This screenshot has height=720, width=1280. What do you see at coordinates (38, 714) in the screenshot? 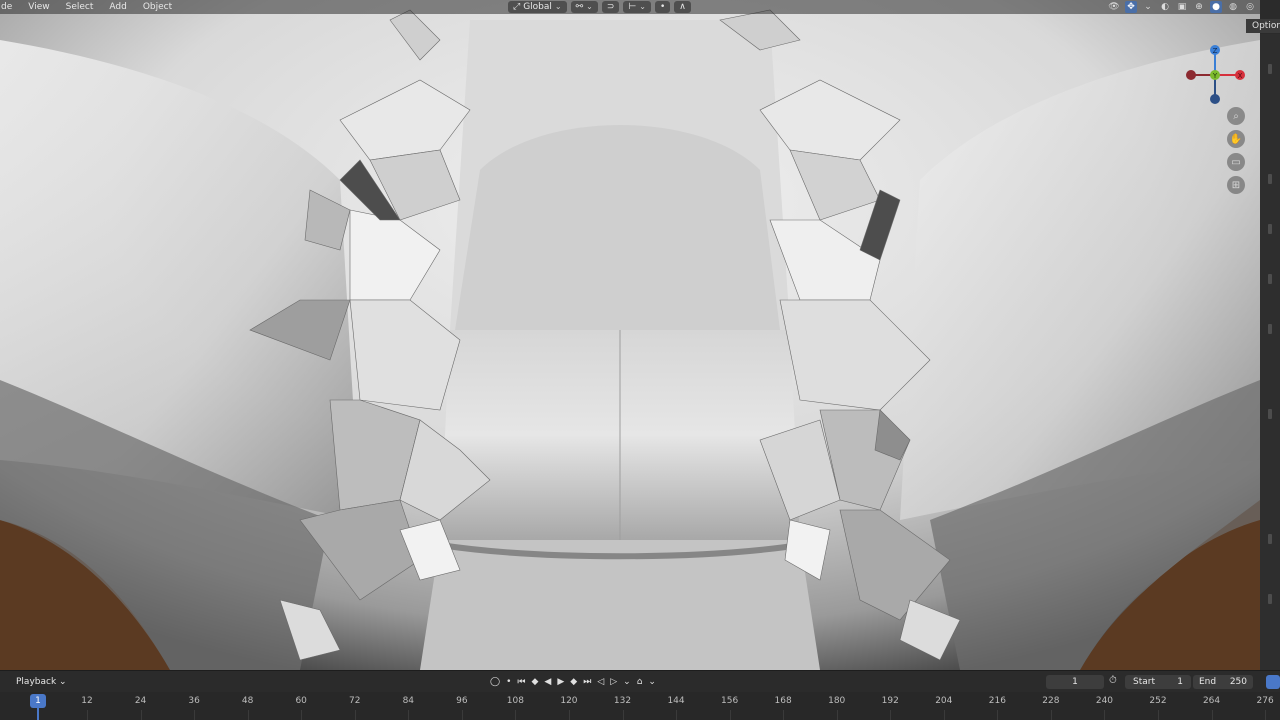
I see `playhead-line` at bounding box center [38, 714].